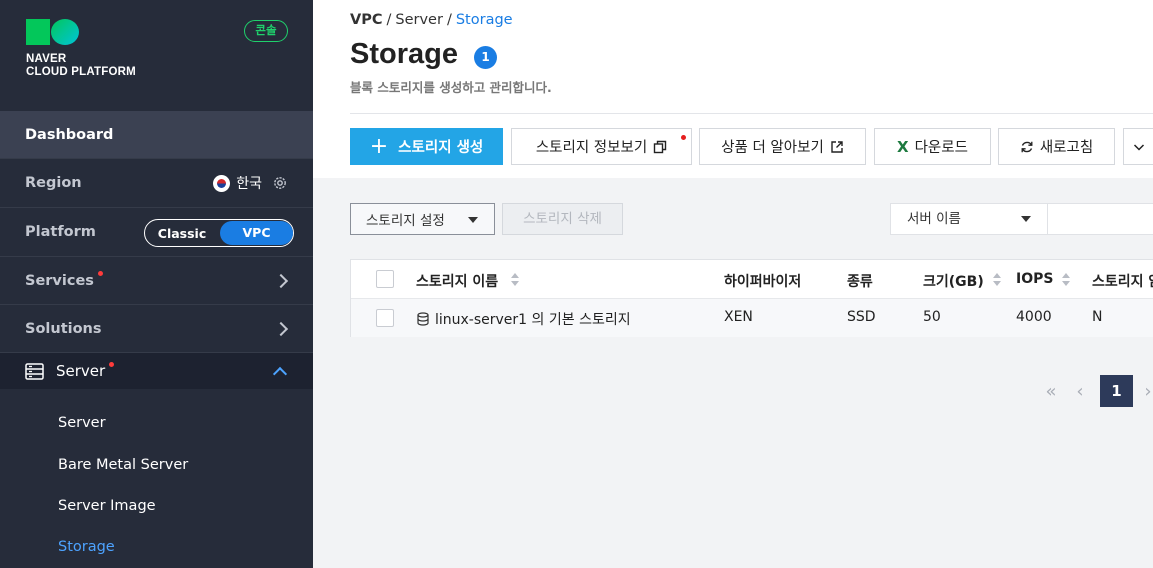 The width and height of the screenshot is (1153, 568). Describe the element at coordinates (451, 87) in the screenshot. I see `page-description: 블록 스토리지를 생성하고 관리합니다.` at that location.